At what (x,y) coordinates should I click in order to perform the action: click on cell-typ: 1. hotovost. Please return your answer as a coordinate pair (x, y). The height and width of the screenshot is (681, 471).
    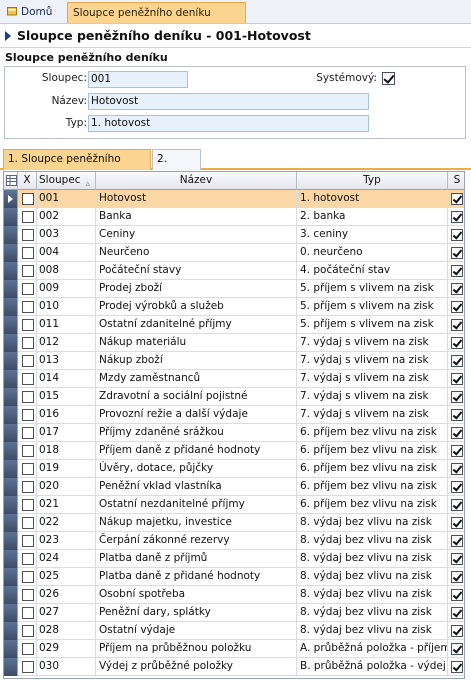
    Looking at the image, I should click on (372, 199).